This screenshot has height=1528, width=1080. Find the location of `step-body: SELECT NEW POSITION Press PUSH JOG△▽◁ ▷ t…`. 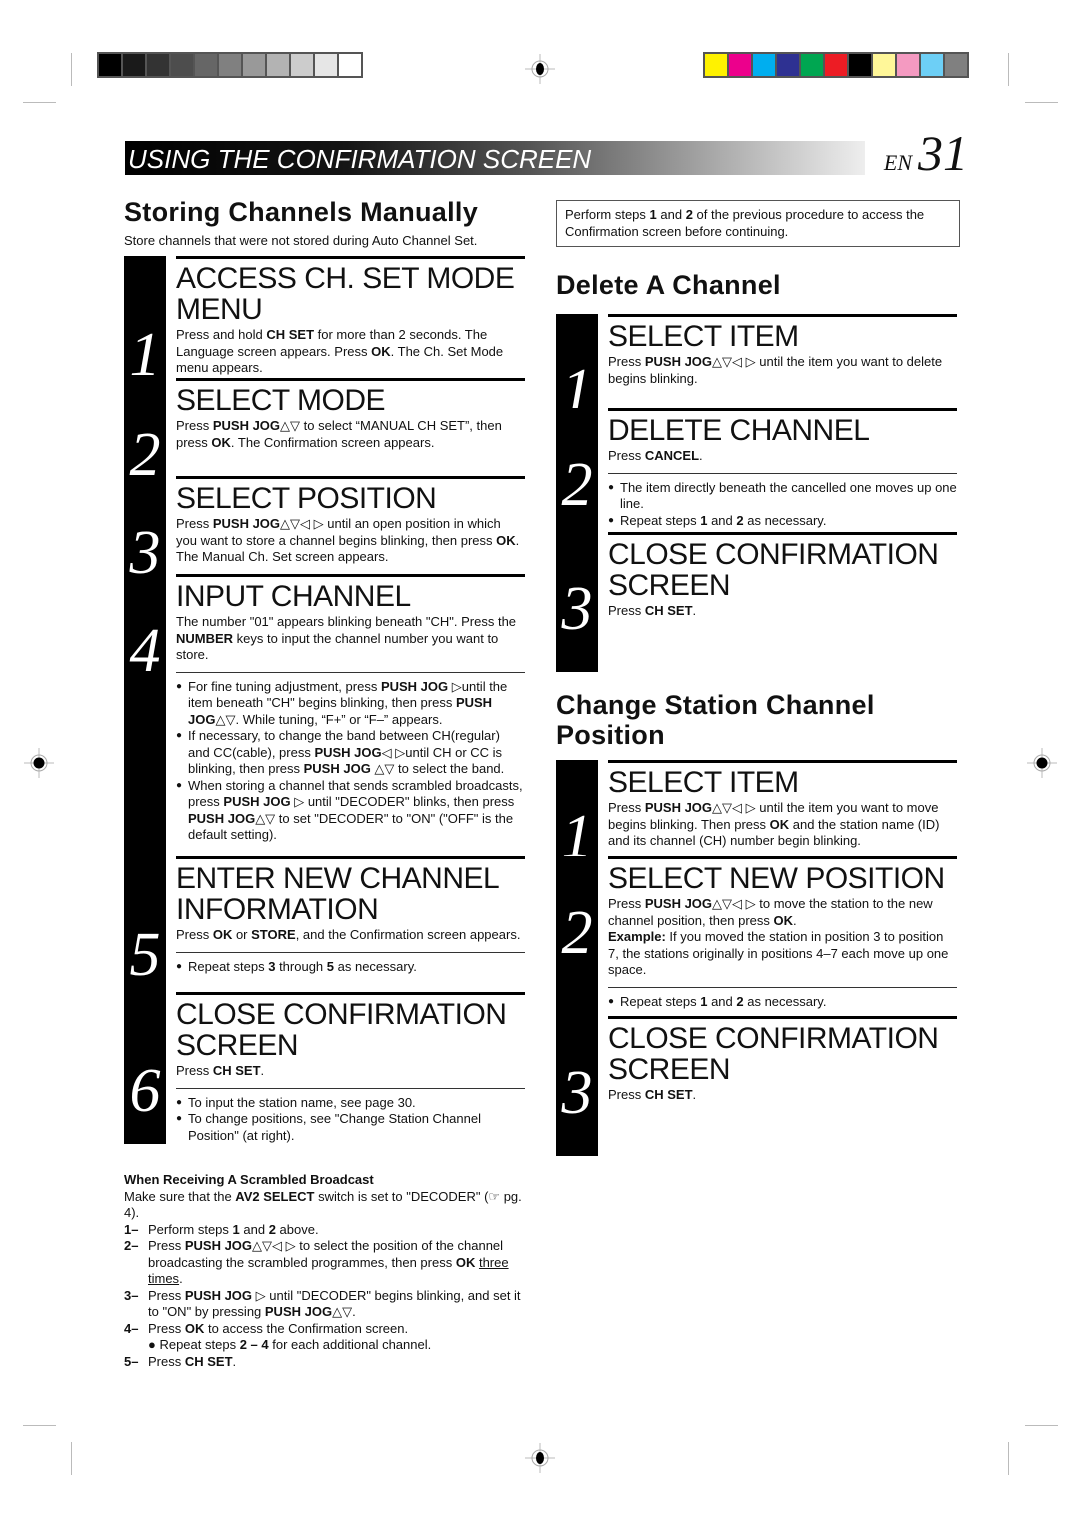

step-body: SELECT NEW POSITION Press PUSH JOG△▽◁ ▷ t… is located at coordinates (777, 936).